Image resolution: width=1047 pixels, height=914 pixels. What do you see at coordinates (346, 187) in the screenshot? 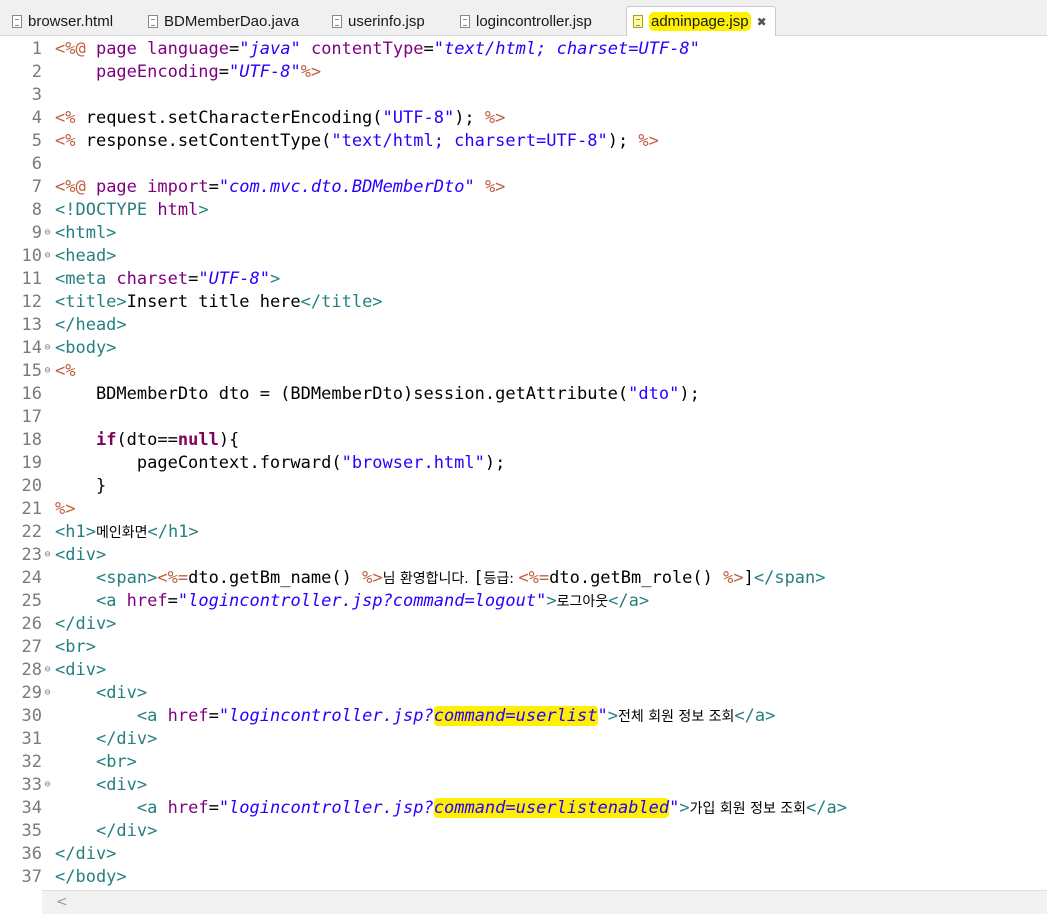
I see `code-token: "com.mvc.dto.BDMemberDto"` at bounding box center [346, 187].